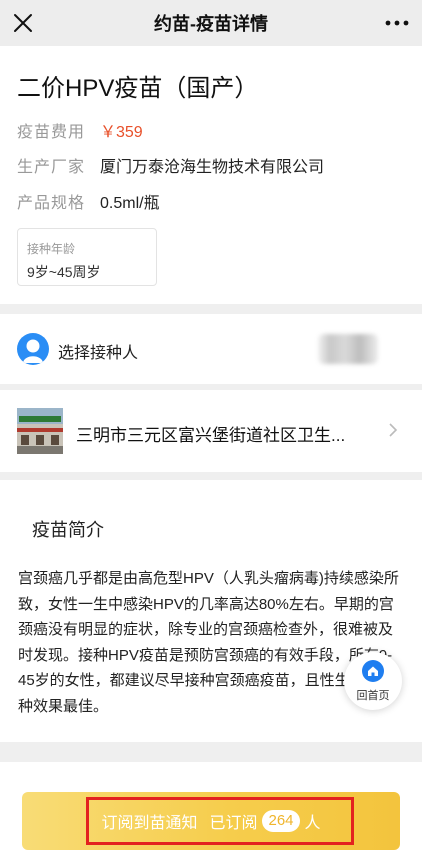 This screenshot has height=856, width=422. I want to click on chevron-right-icon, so click(393, 430).